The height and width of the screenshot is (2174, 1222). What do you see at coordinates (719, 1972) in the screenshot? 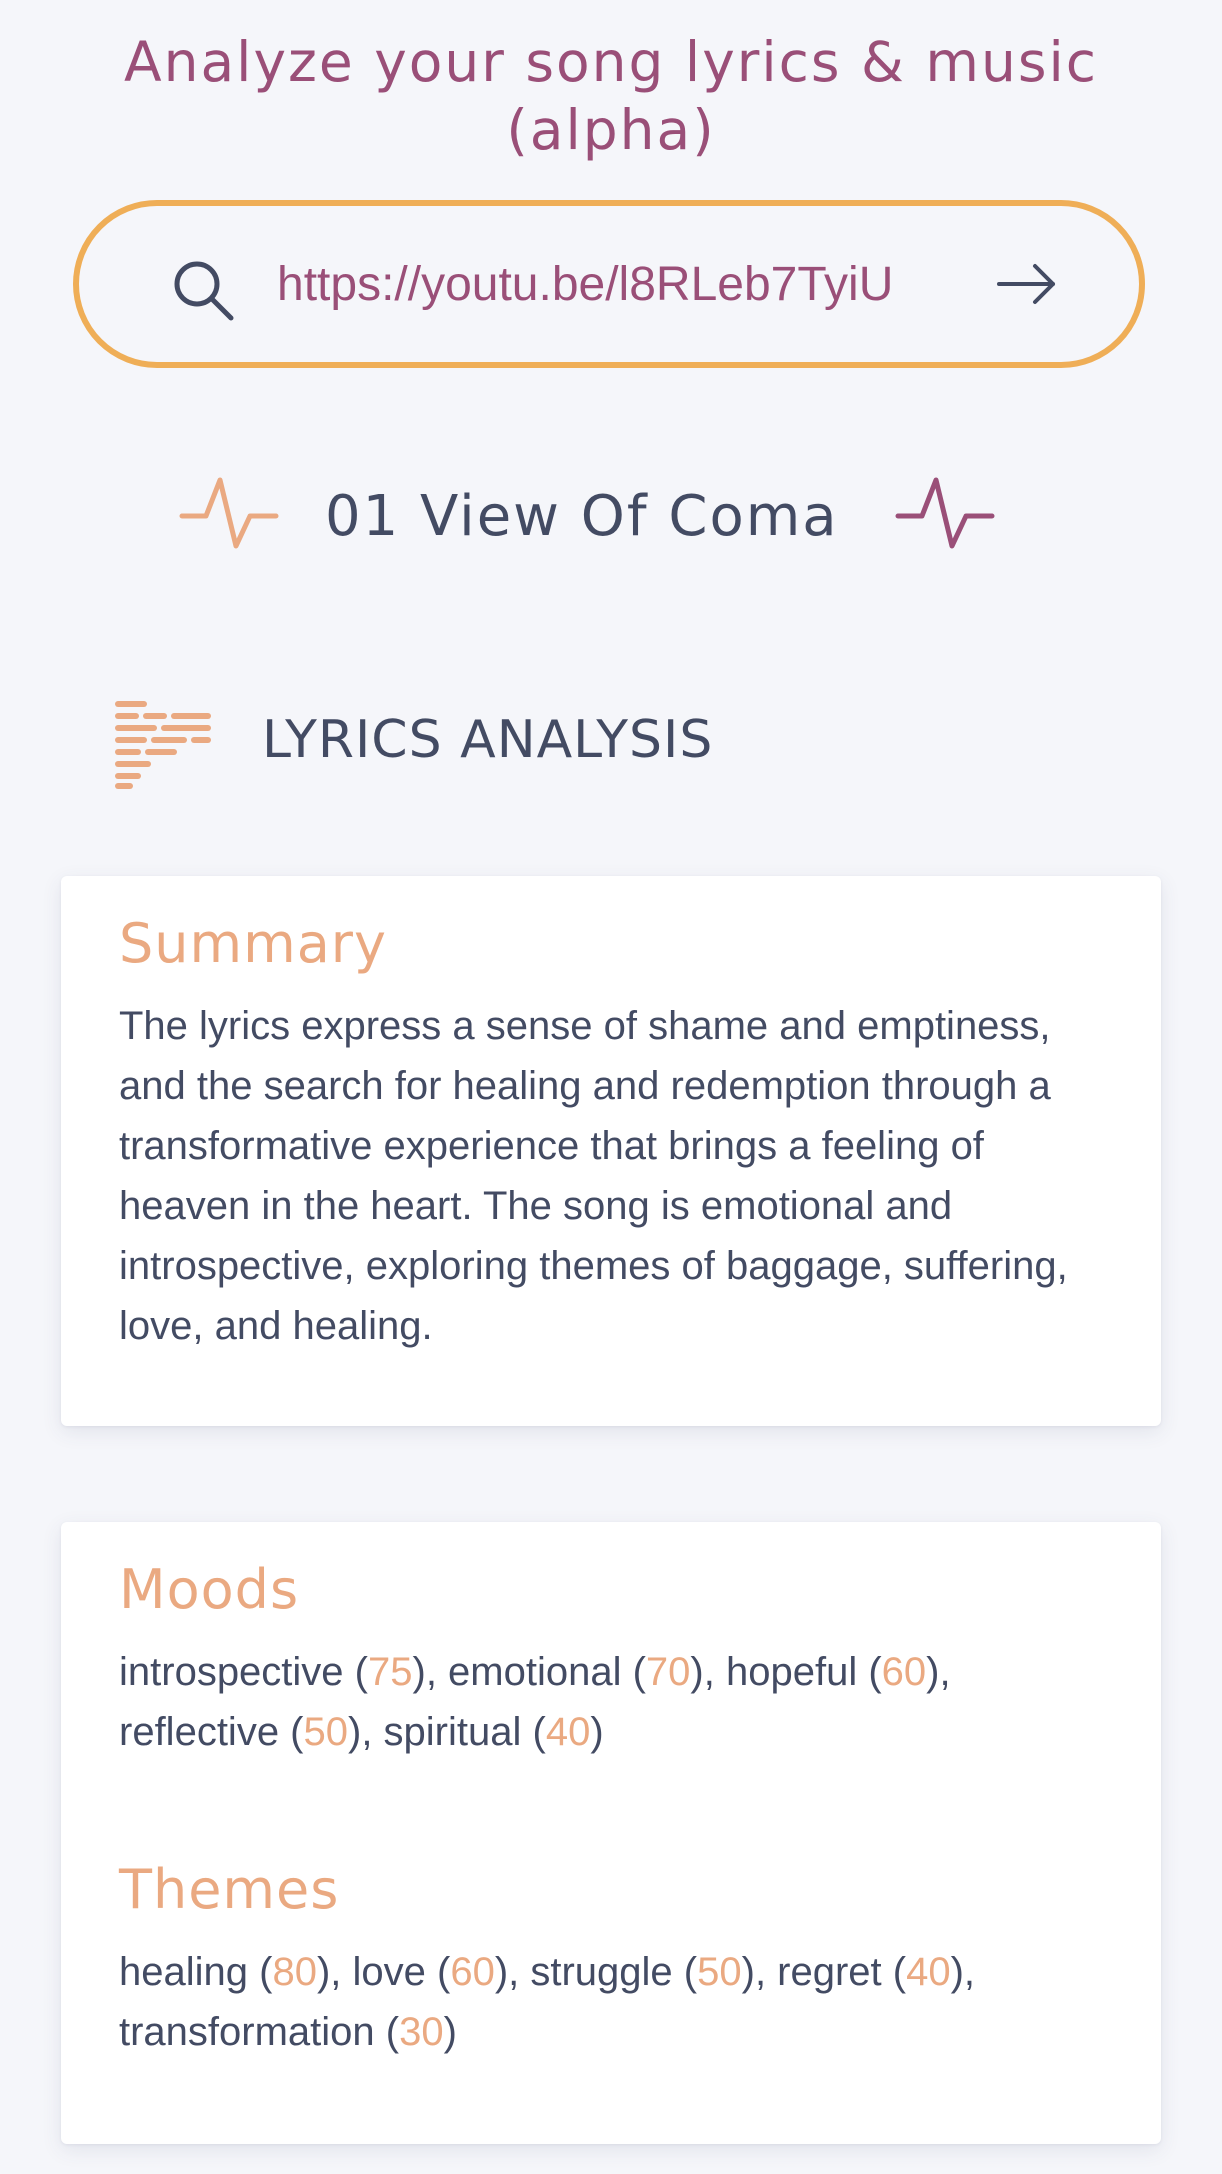
I see `theme-score: 50` at bounding box center [719, 1972].